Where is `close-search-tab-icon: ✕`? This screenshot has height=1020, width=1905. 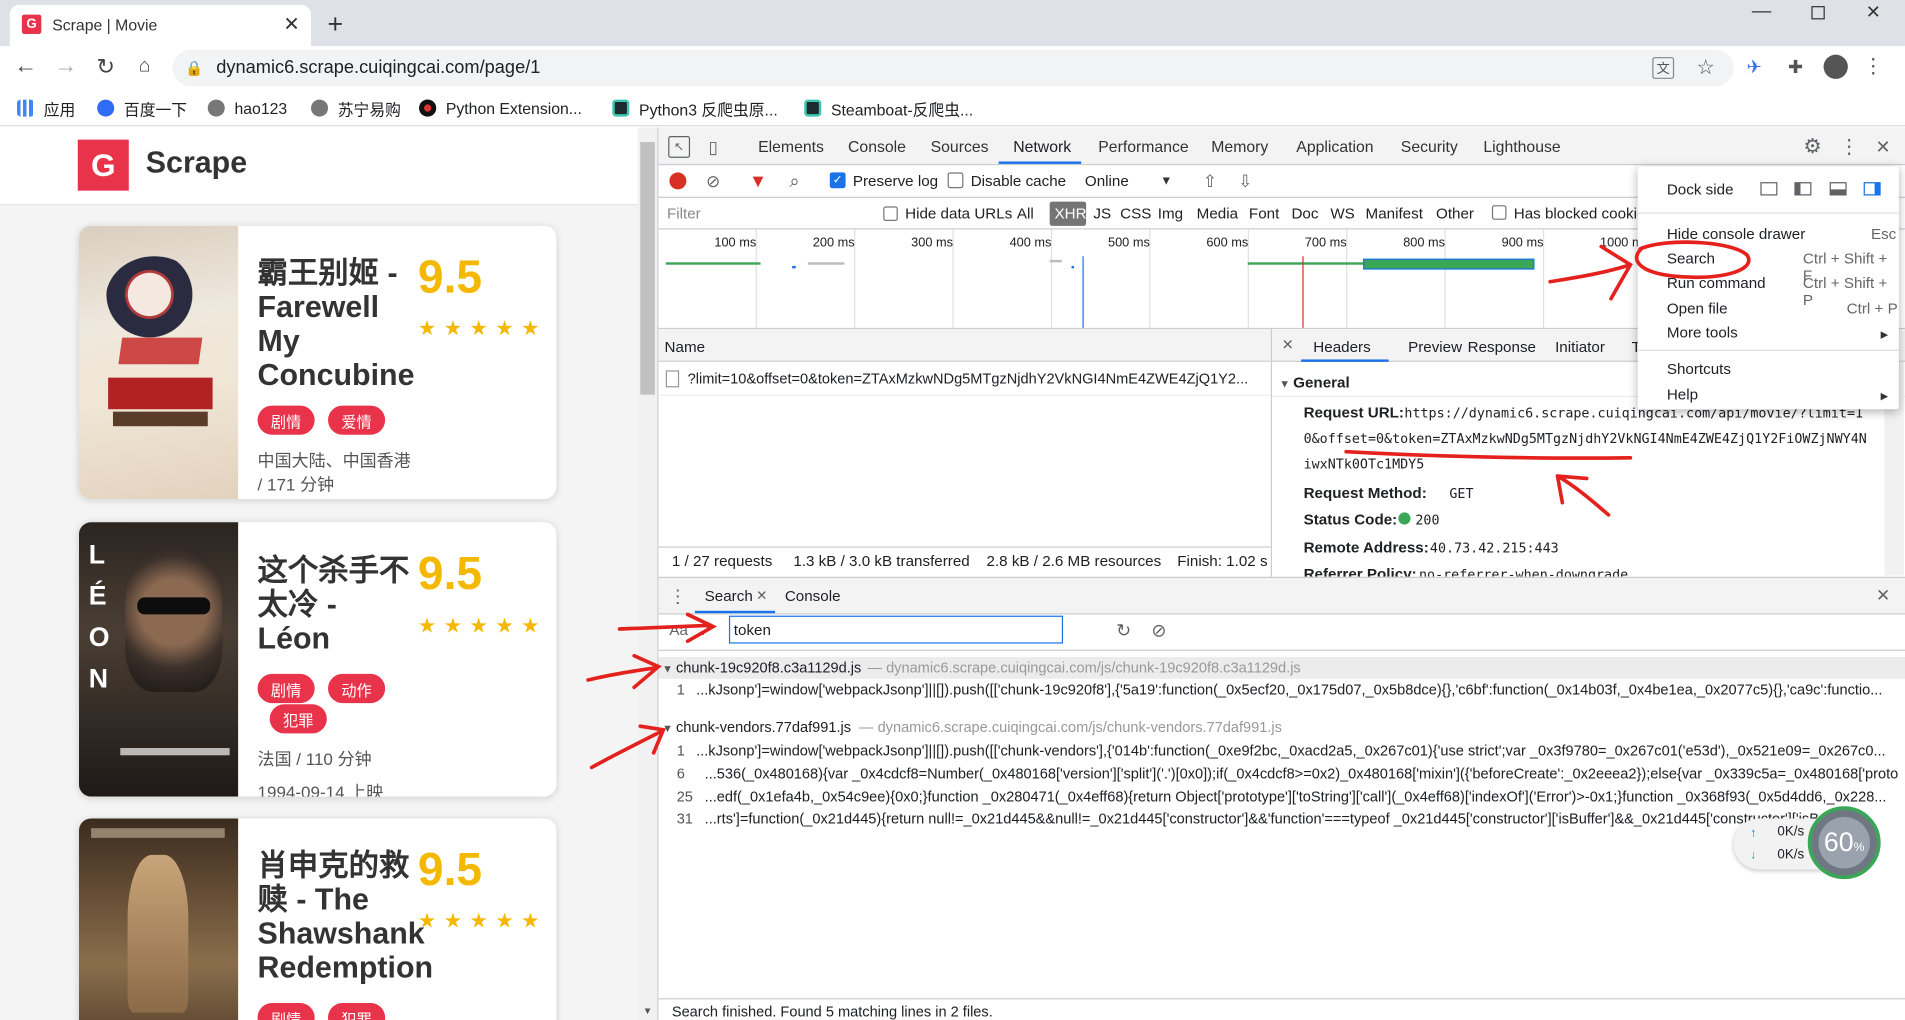
close-search-tab-icon: ✕ is located at coordinates (761, 595).